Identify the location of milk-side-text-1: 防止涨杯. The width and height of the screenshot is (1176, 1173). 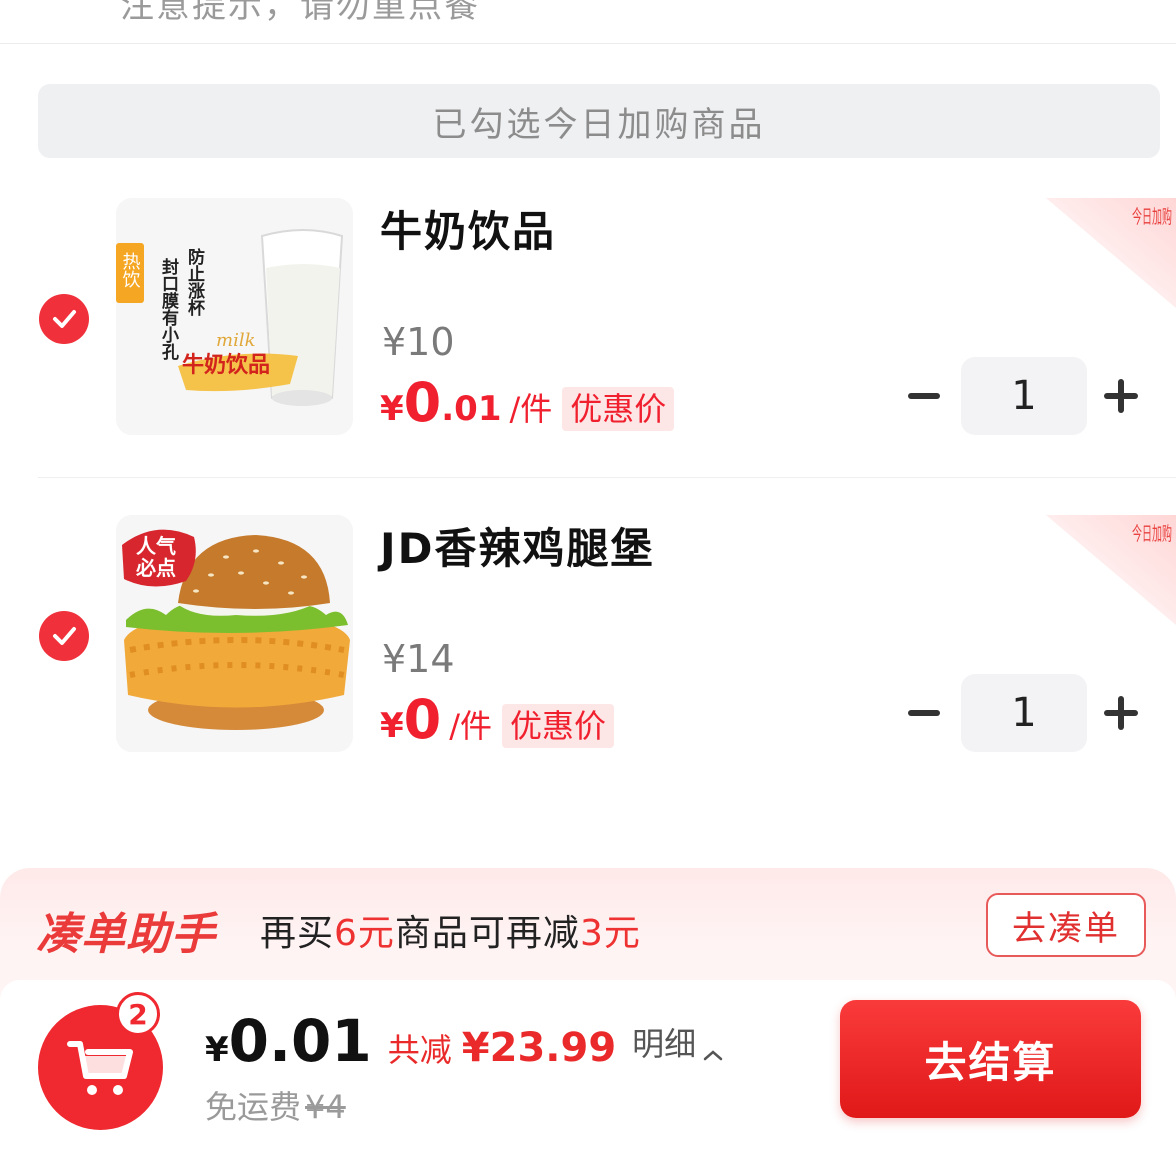
(194, 282).